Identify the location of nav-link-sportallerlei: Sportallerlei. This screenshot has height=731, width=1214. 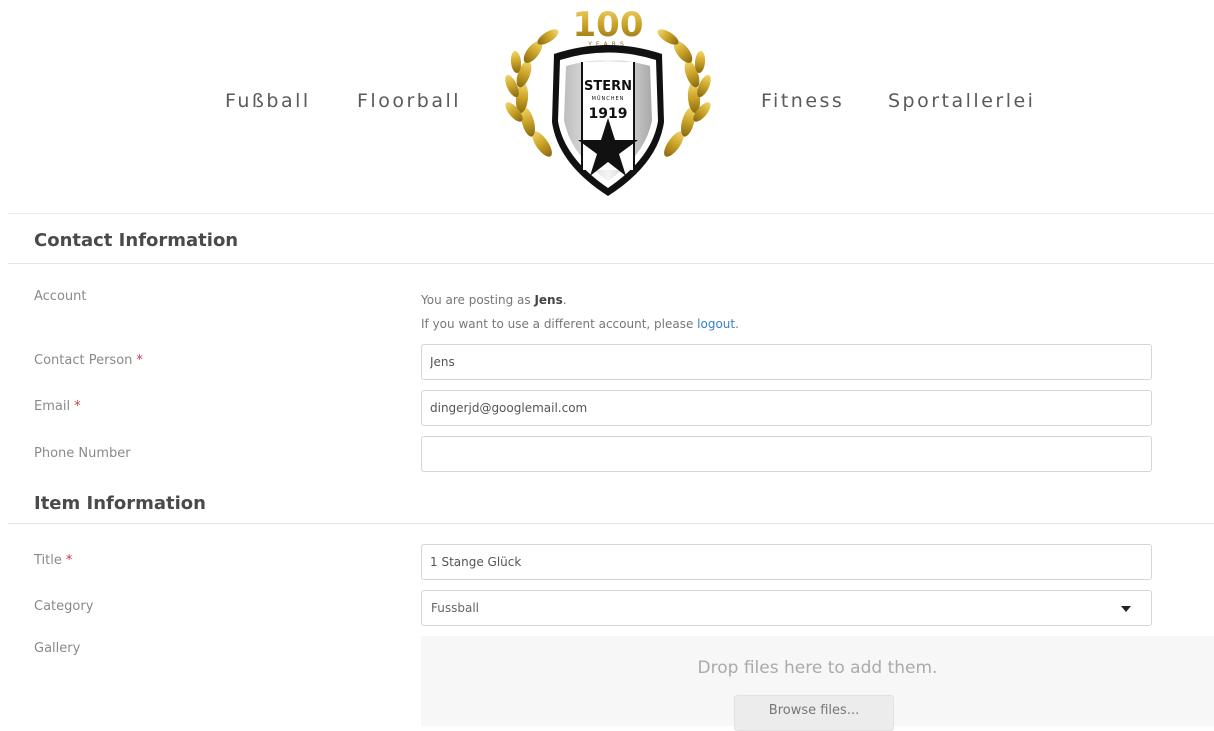
(961, 101).